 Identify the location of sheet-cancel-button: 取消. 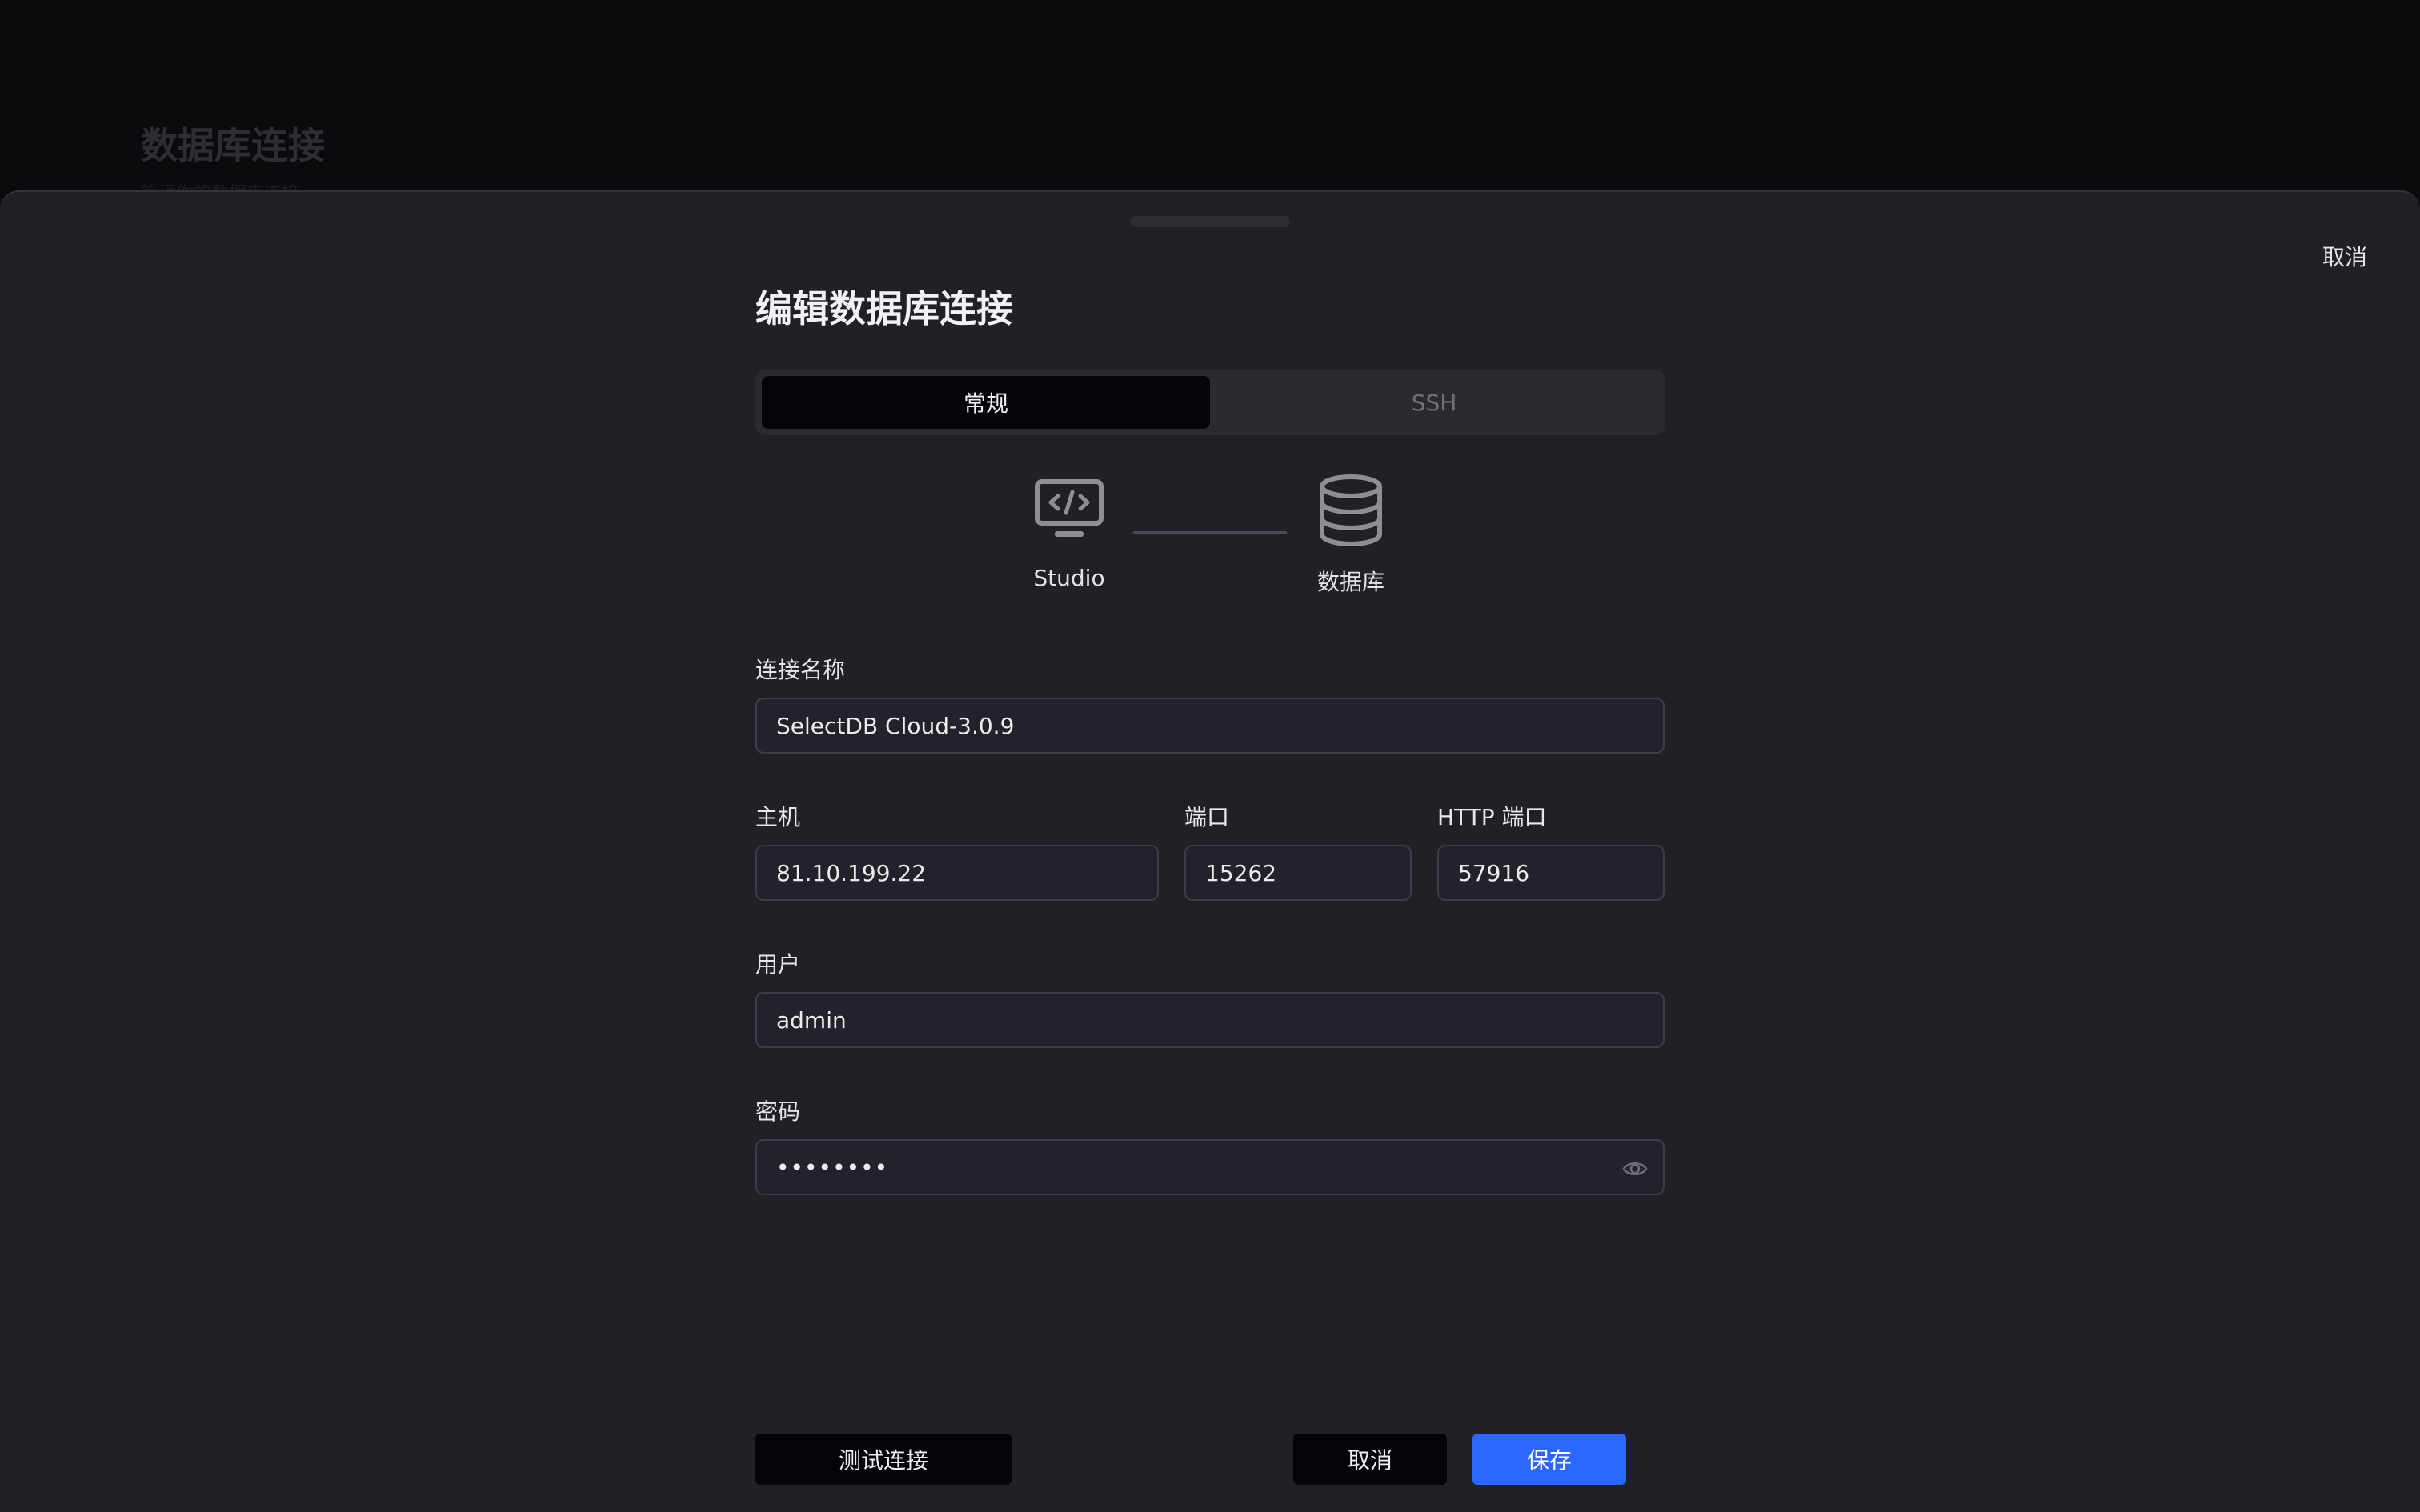
(2344, 256).